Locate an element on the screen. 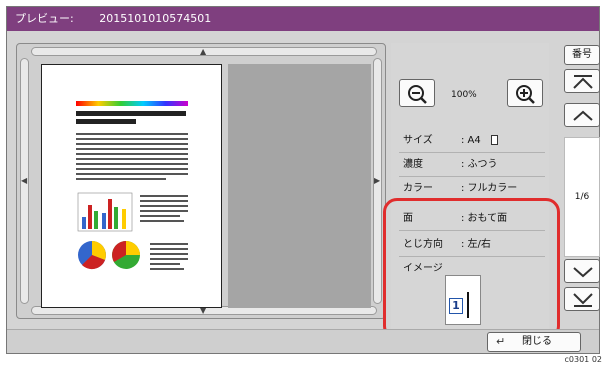 Image resolution: width=606 pixels, height=365 pixels. close-button: ↵ 閉じる is located at coordinates (534, 342).